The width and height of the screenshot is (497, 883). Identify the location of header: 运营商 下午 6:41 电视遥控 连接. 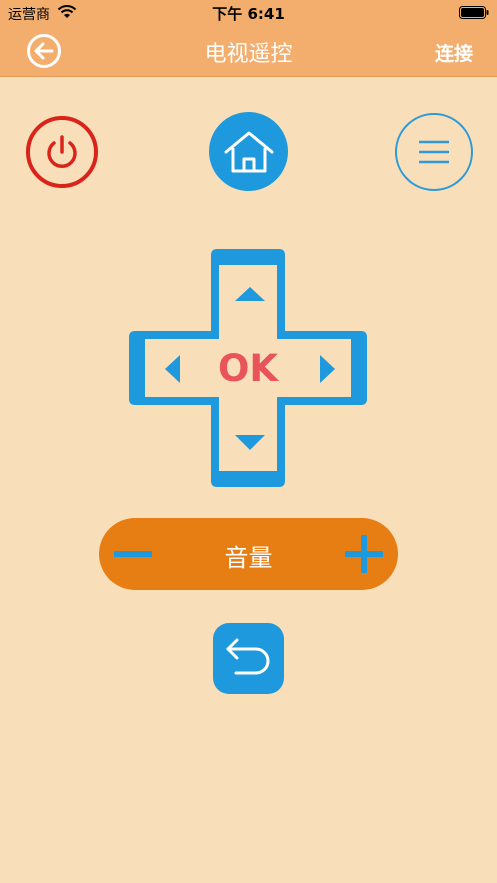
(248, 38).